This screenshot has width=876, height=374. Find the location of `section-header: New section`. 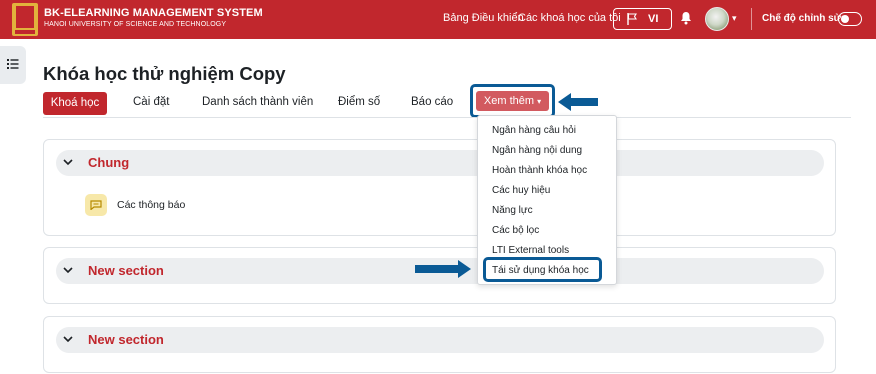

section-header: New section is located at coordinates (440, 340).